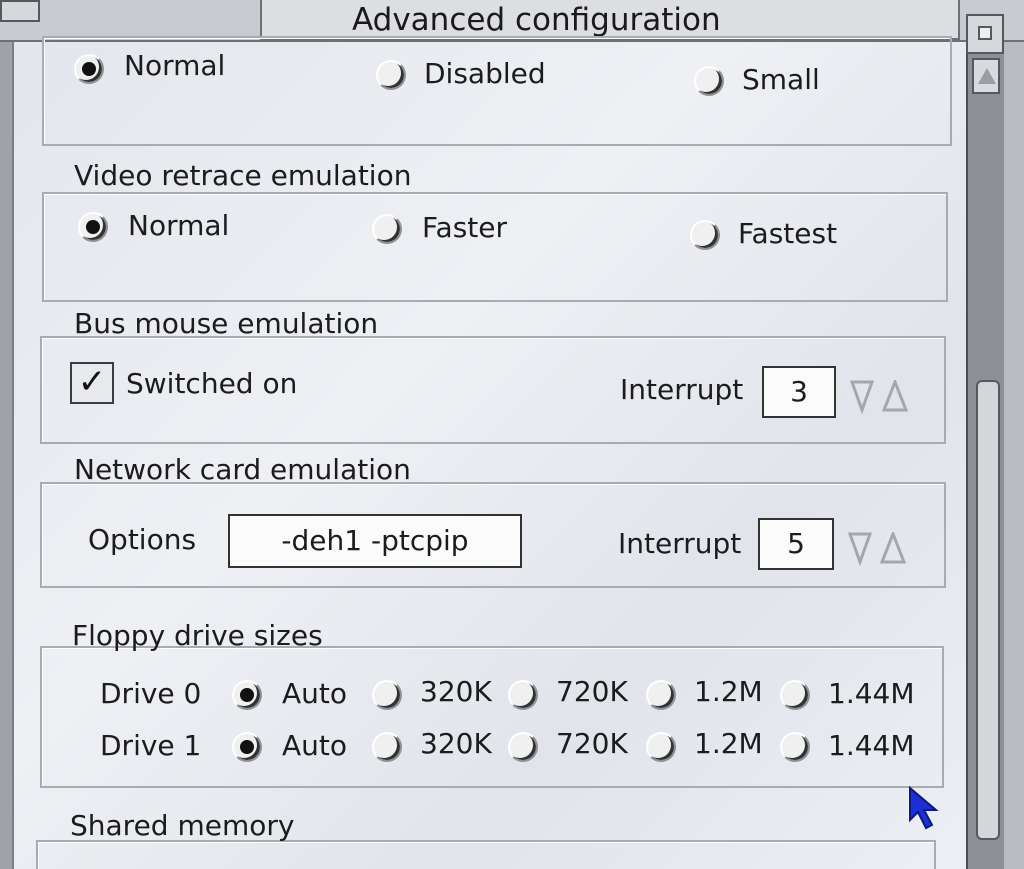 This screenshot has height=869, width=1024. I want to click on video-fastest-label: Fastest, so click(787, 234).